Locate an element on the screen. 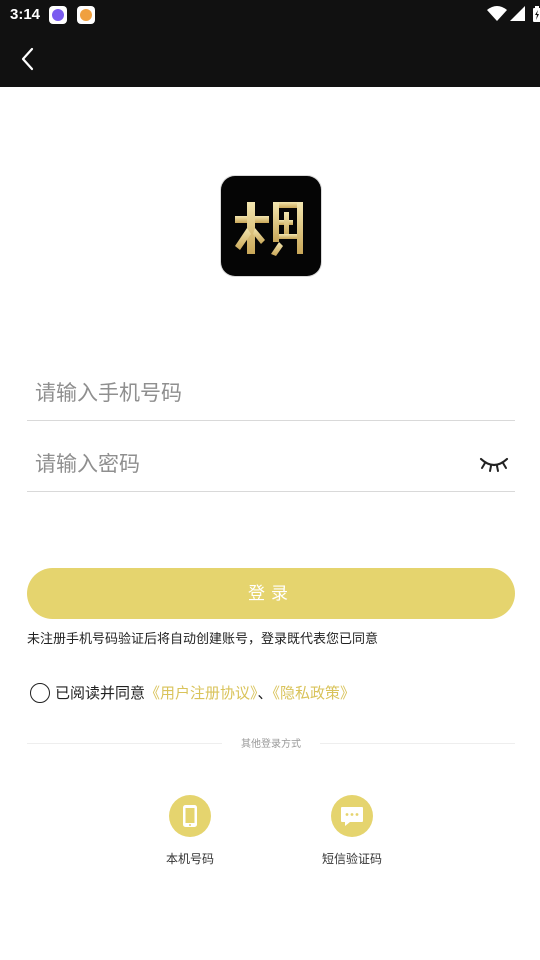 Image resolution: width=540 pixels, height=960 pixels. cellular-signal-icon is located at coordinates (517, 13).